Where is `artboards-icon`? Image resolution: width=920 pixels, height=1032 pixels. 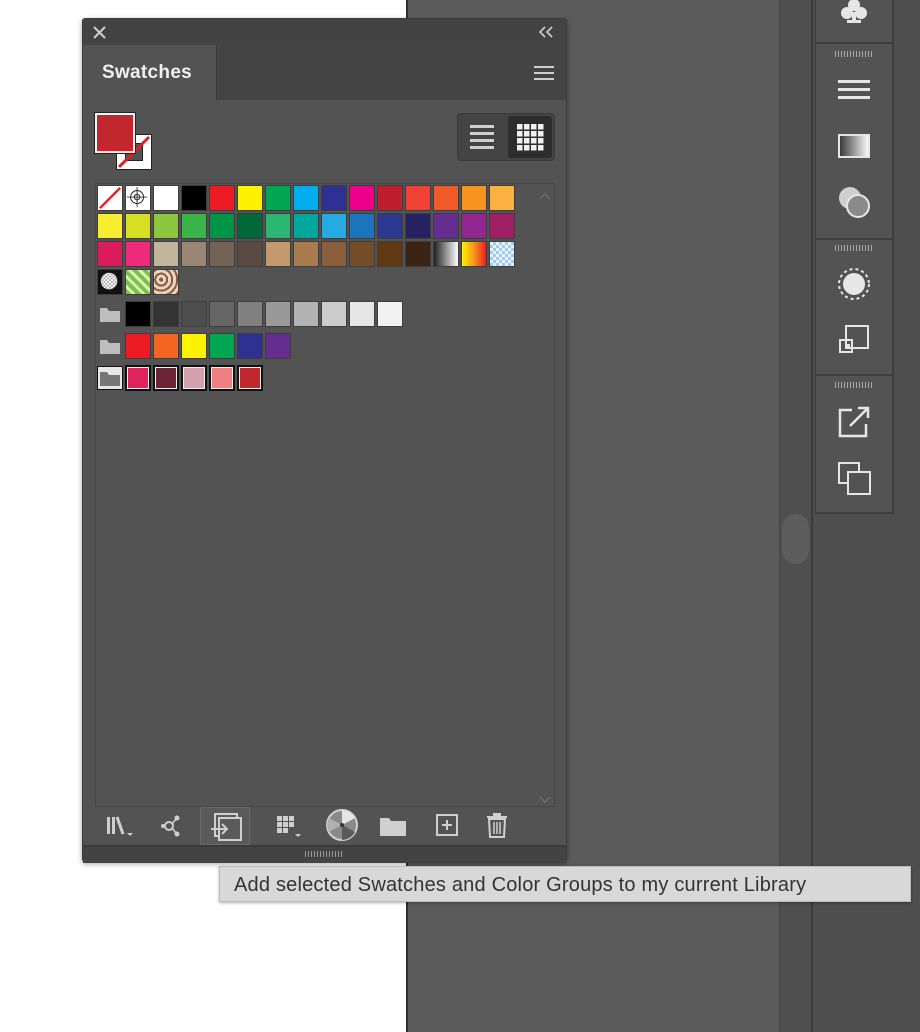
artboards-icon is located at coordinates (854, 478).